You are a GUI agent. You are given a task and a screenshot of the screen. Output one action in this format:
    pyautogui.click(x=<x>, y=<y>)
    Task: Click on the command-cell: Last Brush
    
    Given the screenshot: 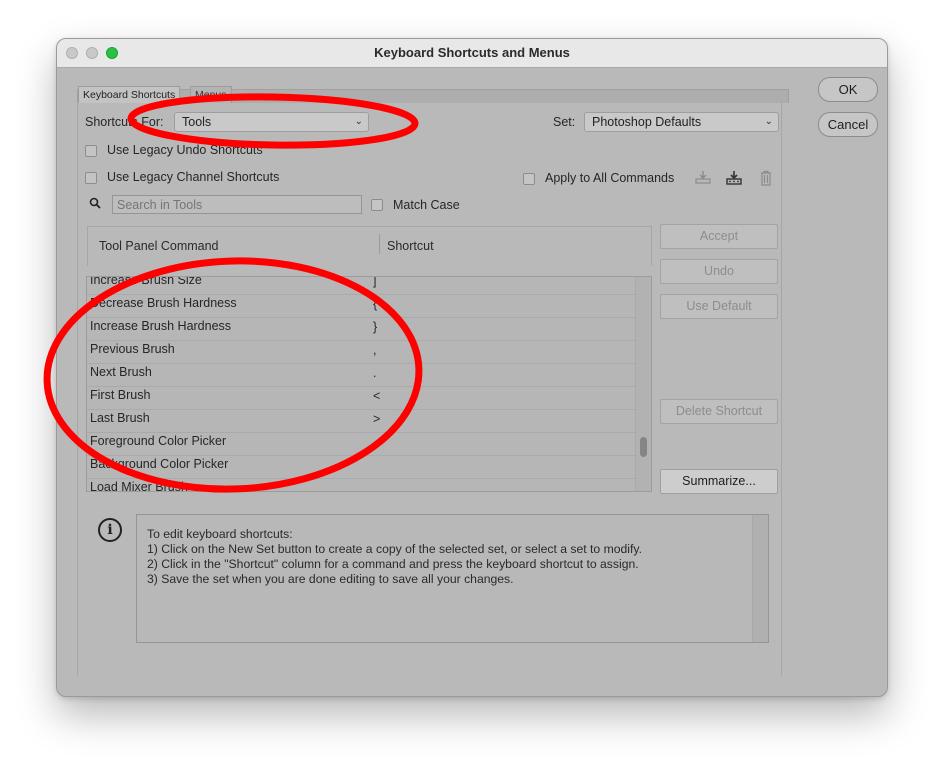 What is the action you would take?
    pyautogui.click(x=120, y=418)
    